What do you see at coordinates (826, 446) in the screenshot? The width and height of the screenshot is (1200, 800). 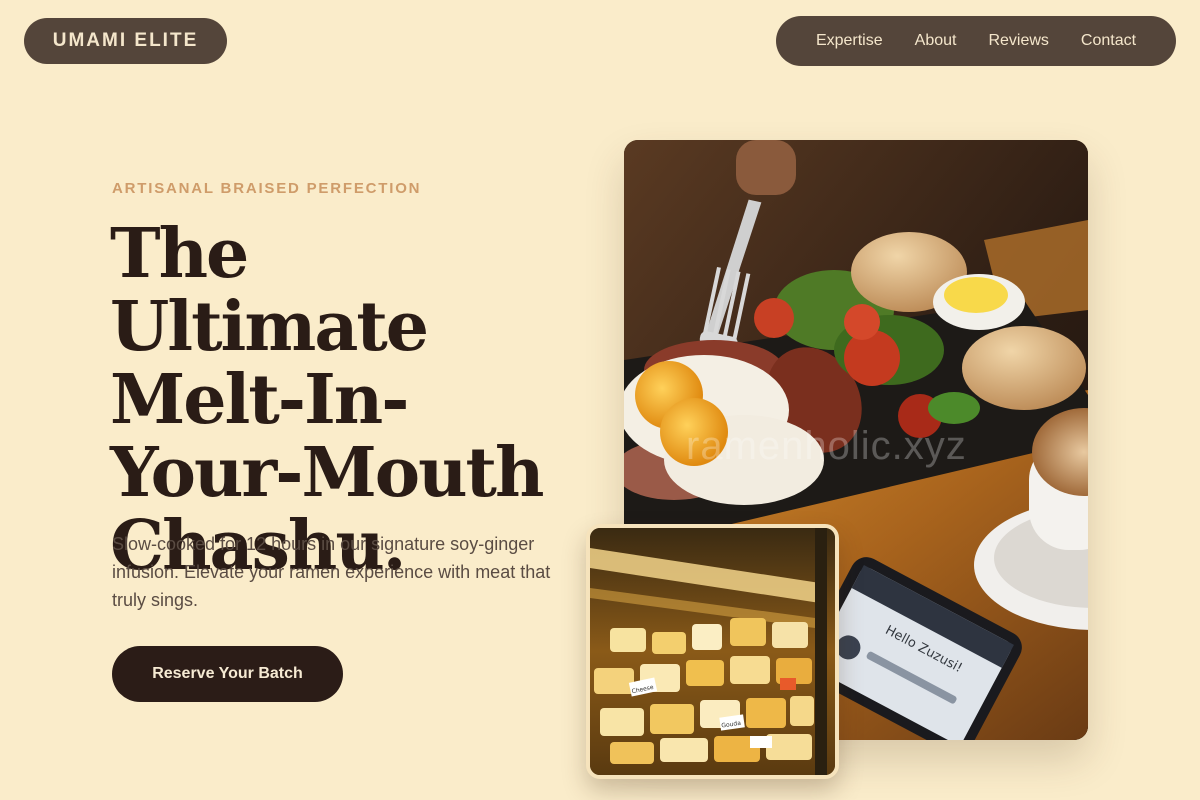 I see `watermark-text: ramenholic.xyz` at bounding box center [826, 446].